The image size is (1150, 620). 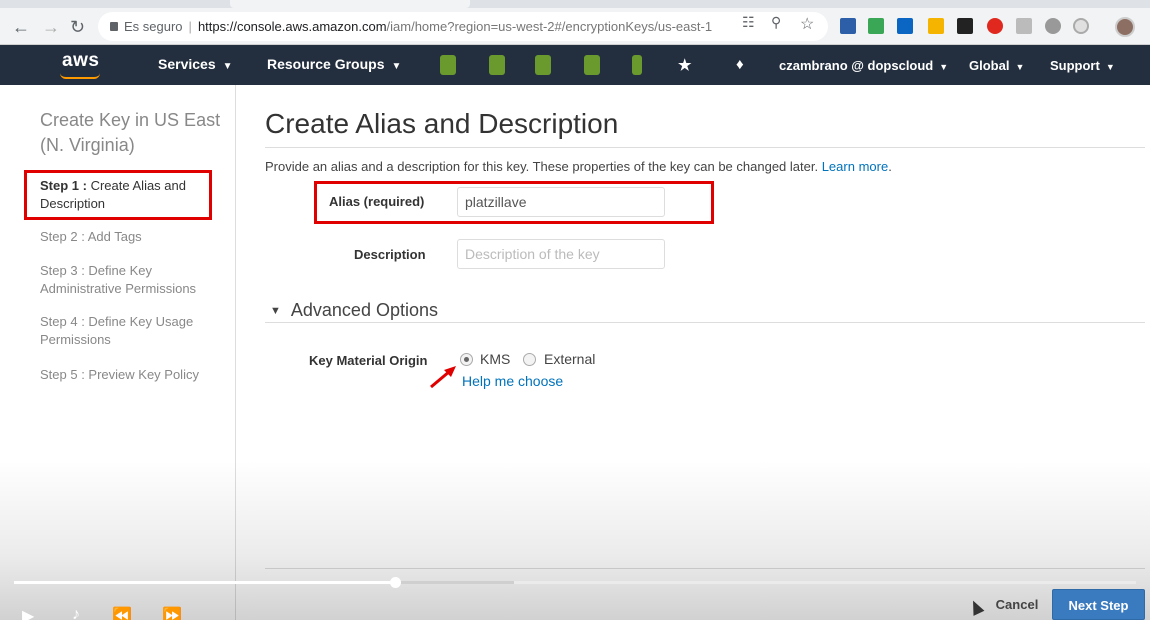 I want to click on zoom-icon: ⚲, so click(x=776, y=22).